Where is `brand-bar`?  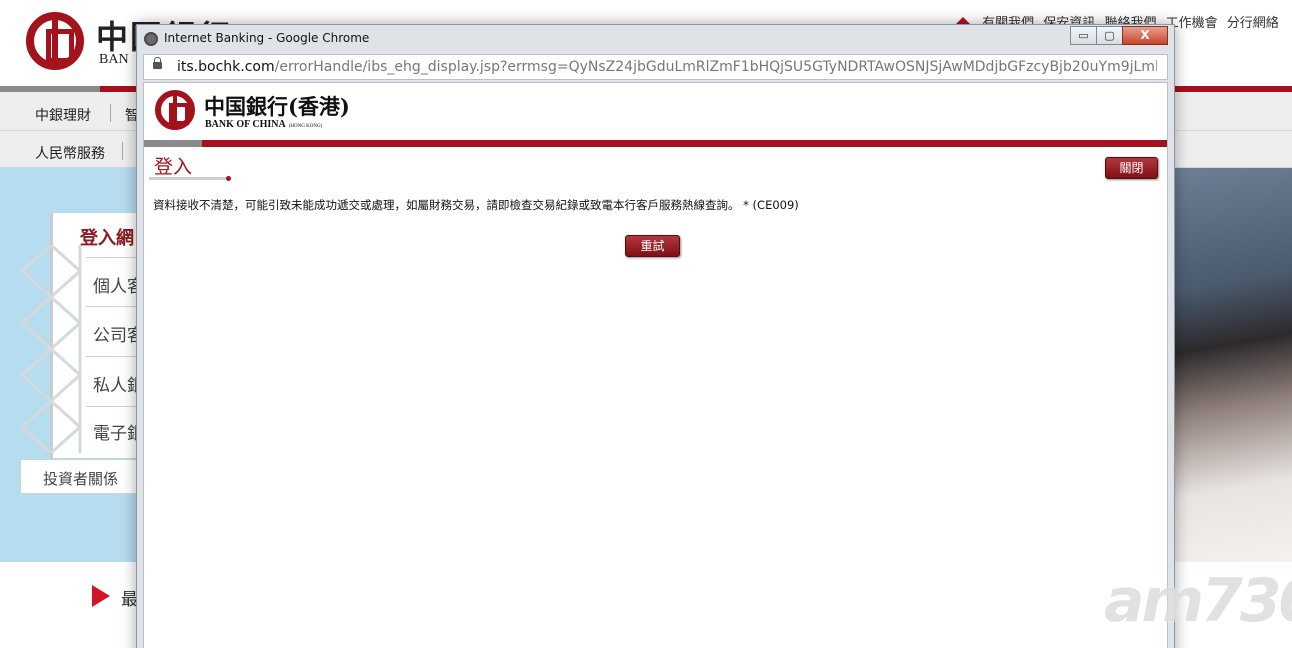
brand-bar is located at coordinates (655, 143).